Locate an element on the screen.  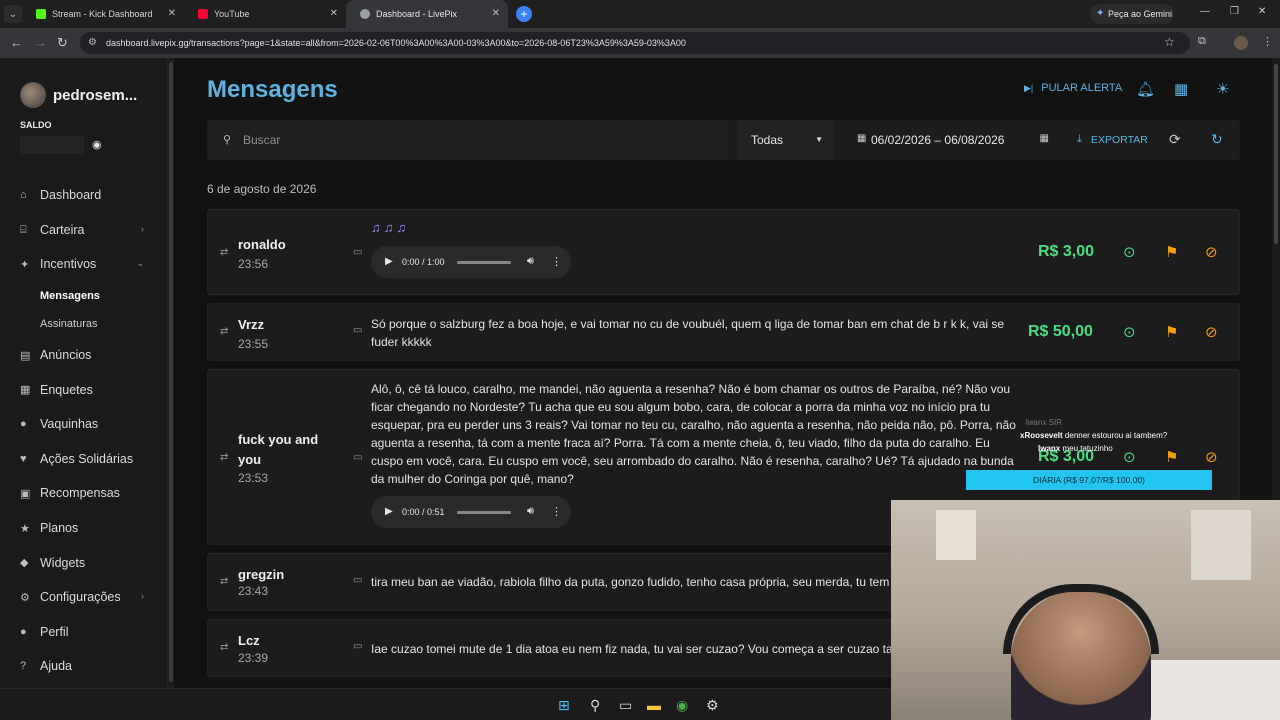
sidebar-item-label: Configurações is located at coordinates (80, 597).